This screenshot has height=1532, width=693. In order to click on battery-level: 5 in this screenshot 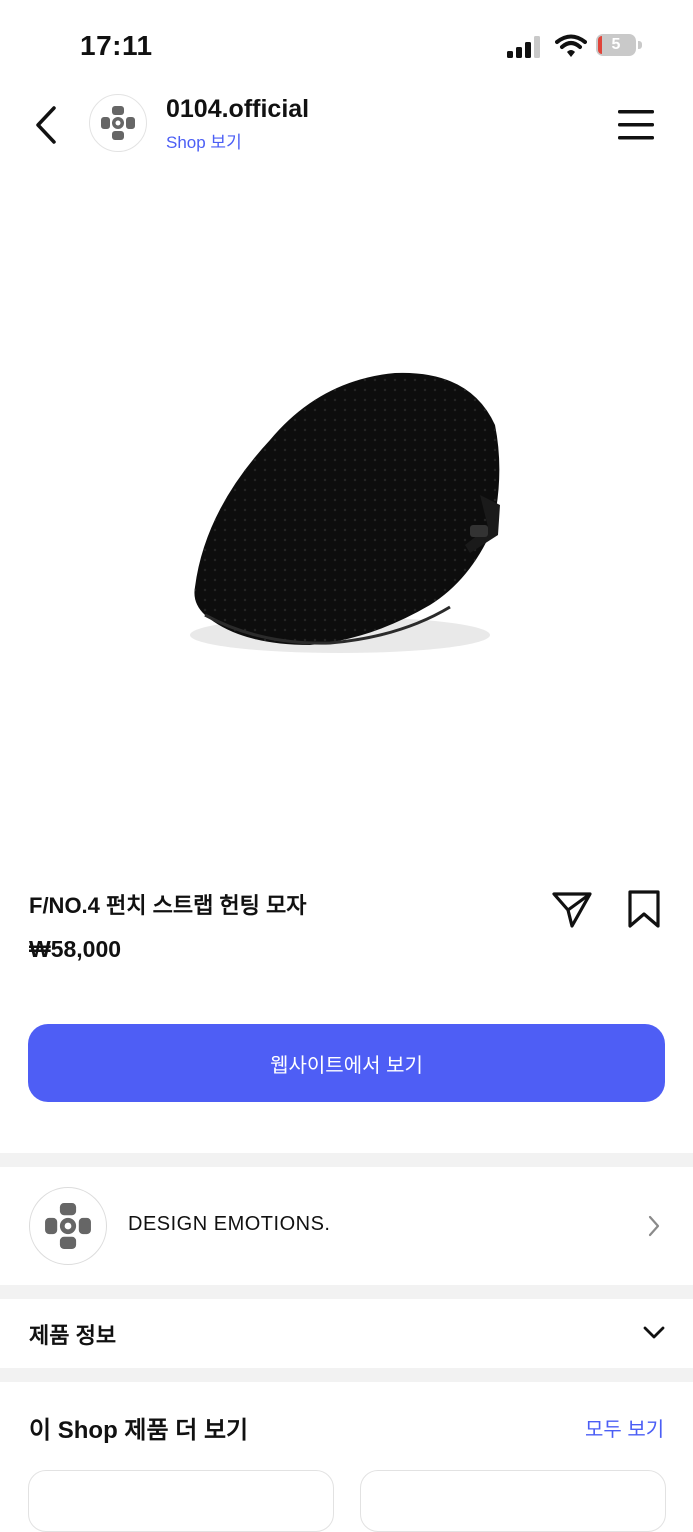, I will do `click(616, 44)`.